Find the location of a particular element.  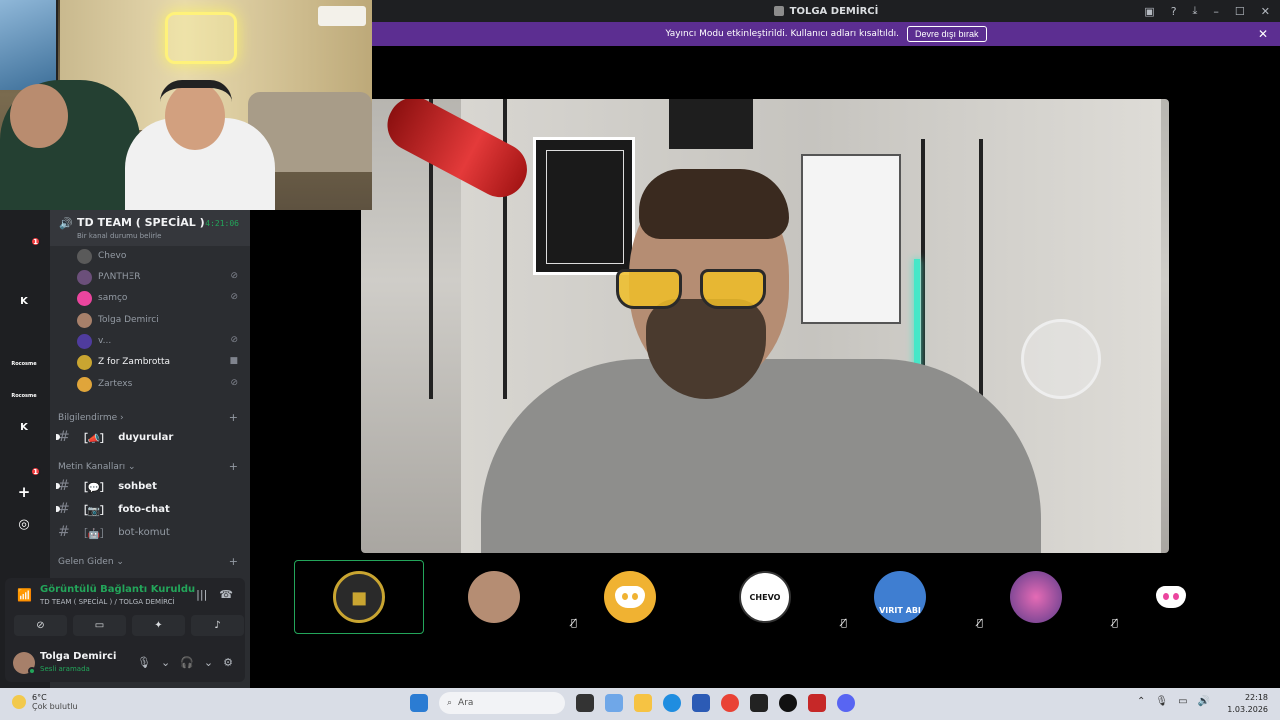

channel-duyurular: # ［📣］ duyurular is located at coordinates (114, 437).